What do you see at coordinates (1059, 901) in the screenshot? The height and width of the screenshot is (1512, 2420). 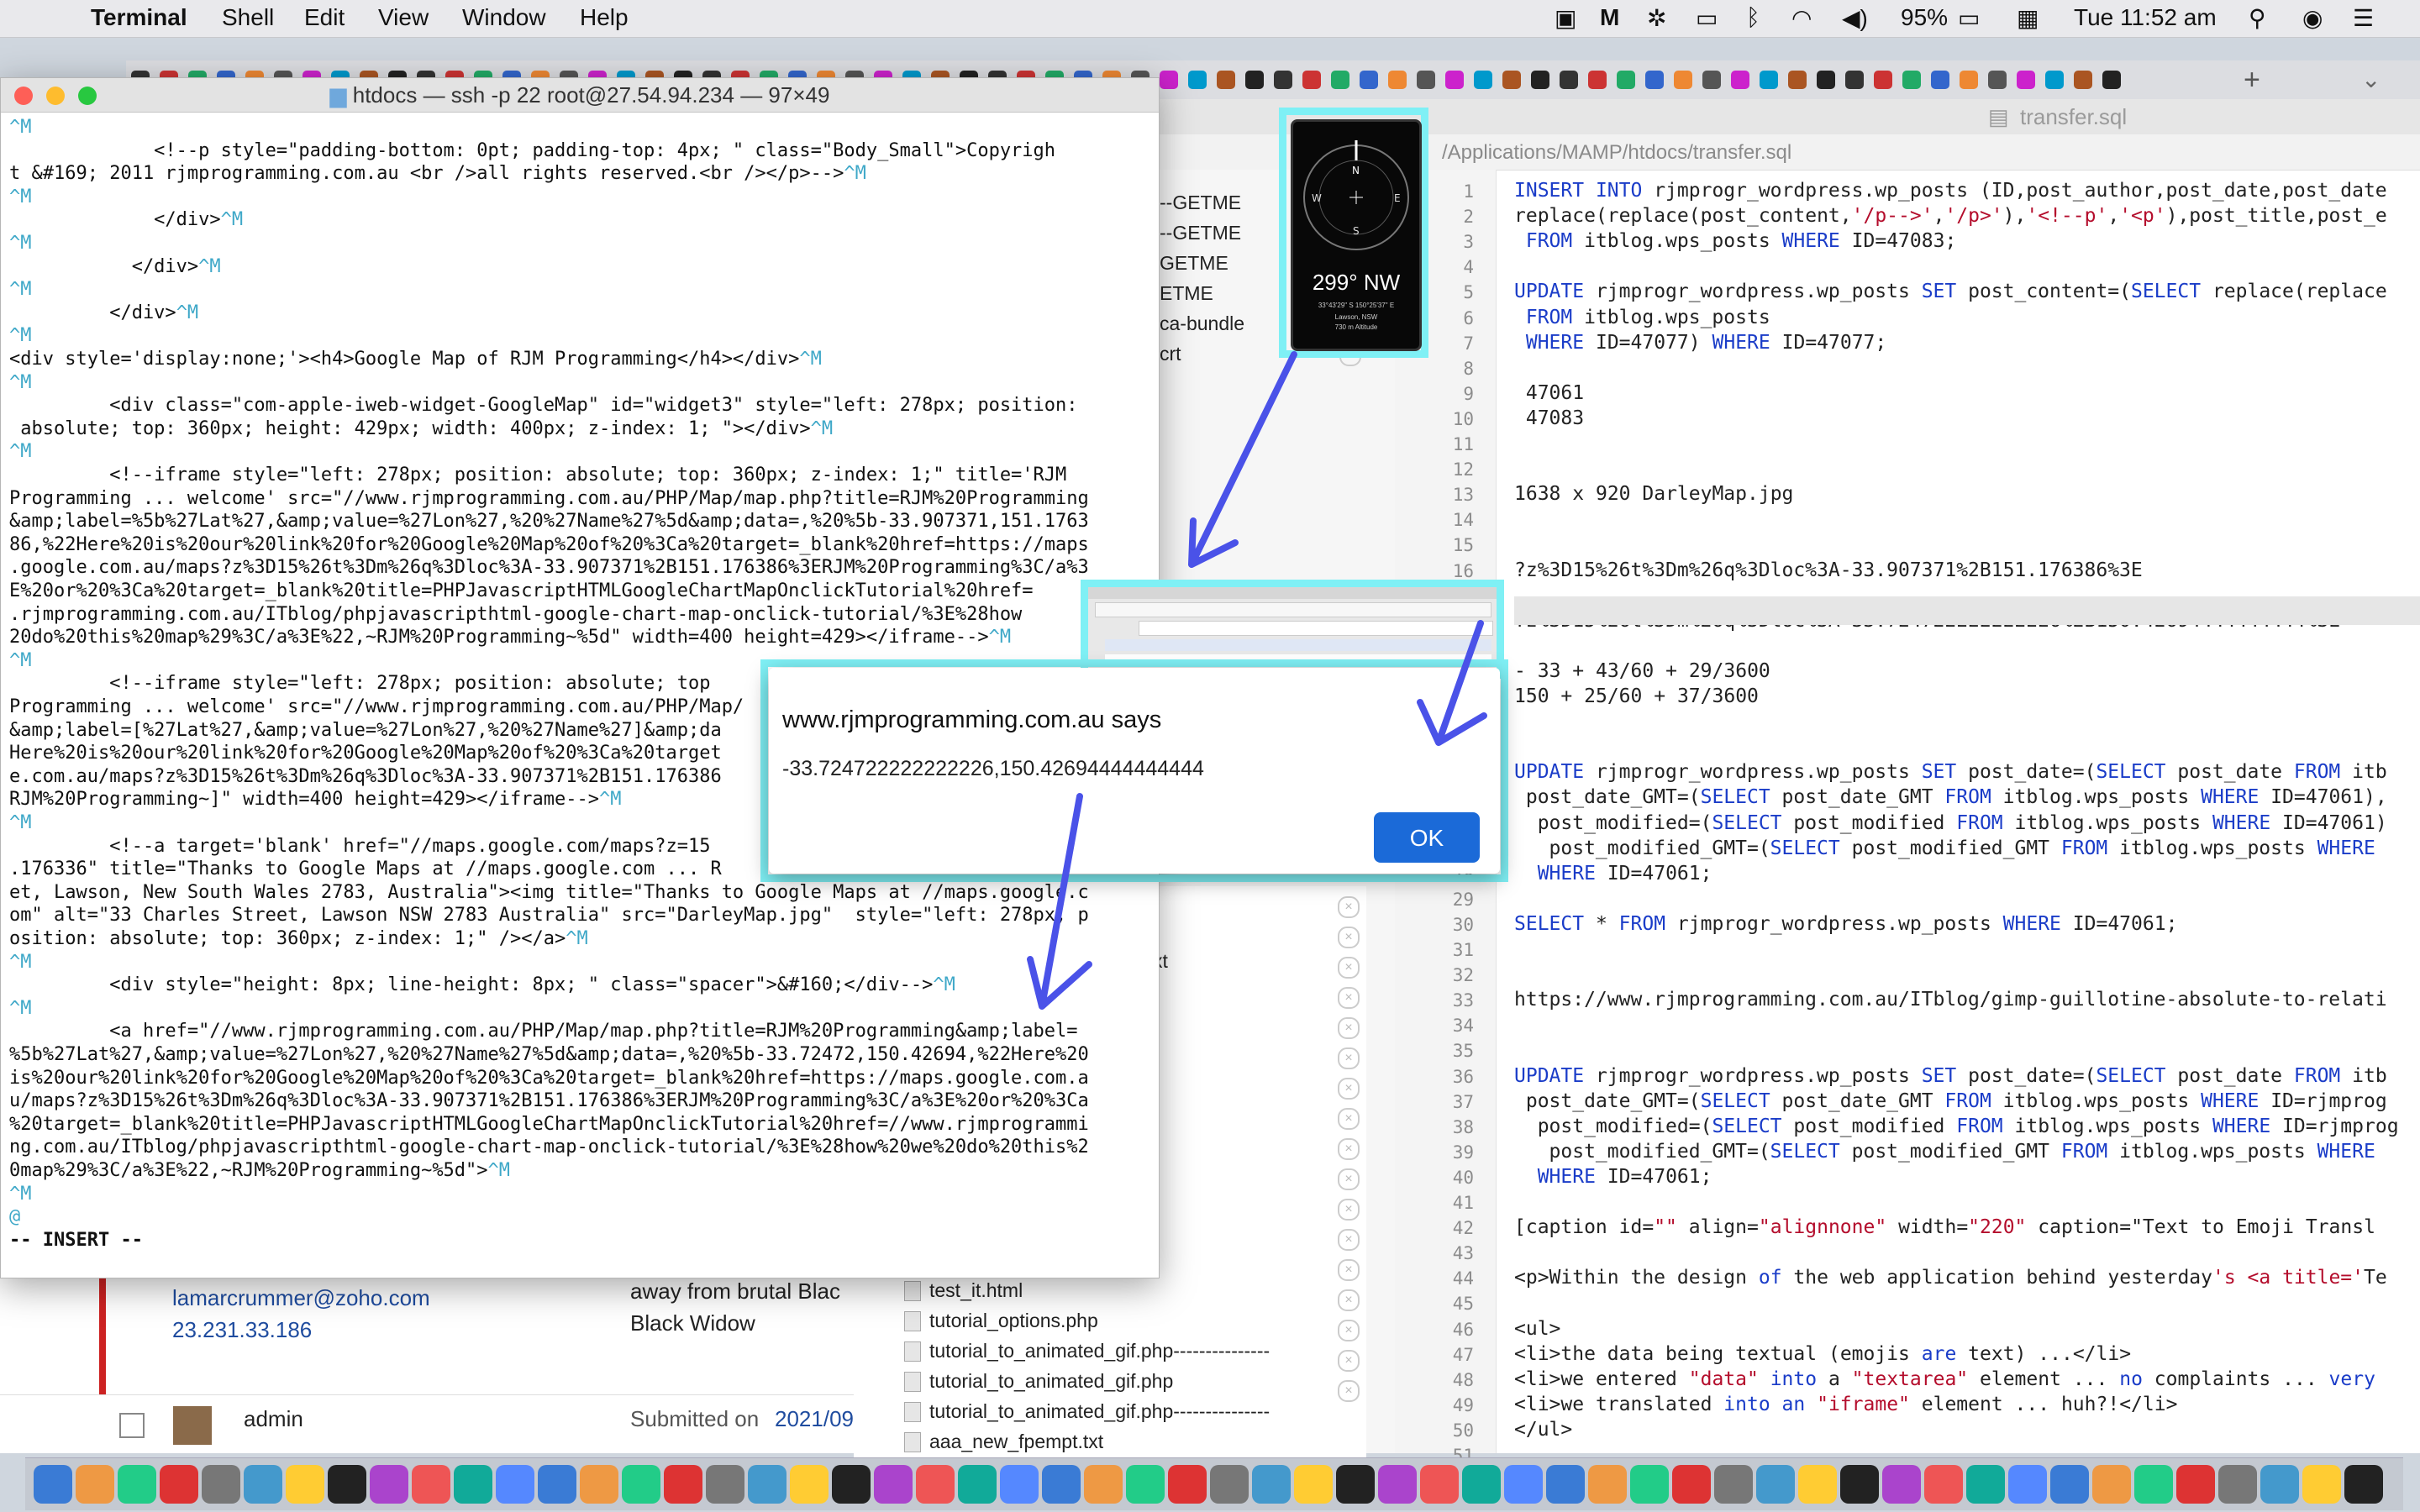 I see `arrow-dialog` at bounding box center [1059, 901].